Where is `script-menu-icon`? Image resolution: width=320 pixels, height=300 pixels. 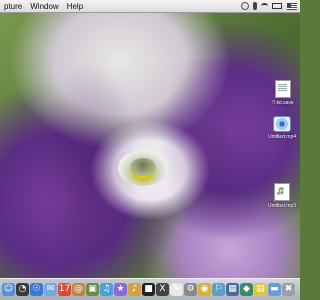
script-menu-icon is located at coordinates (245, 6).